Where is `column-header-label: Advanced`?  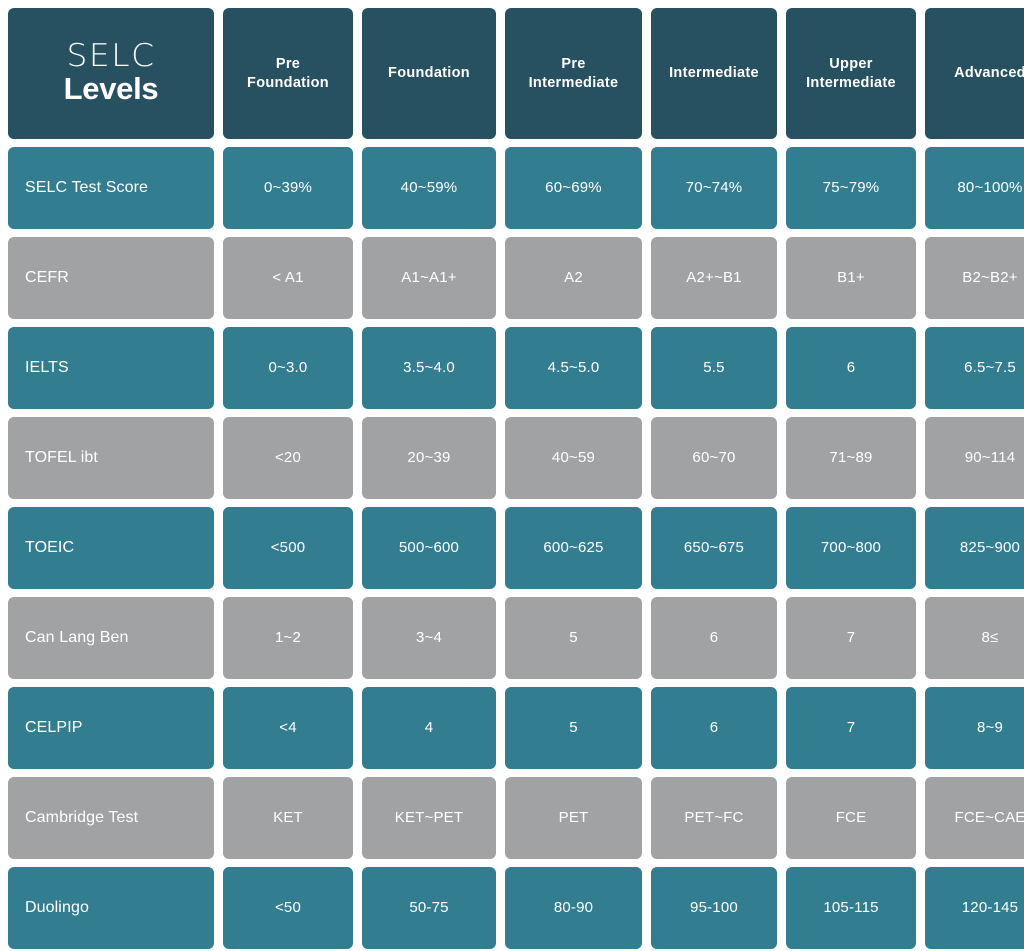
column-header-label: Advanced is located at coordinates (989, 73).